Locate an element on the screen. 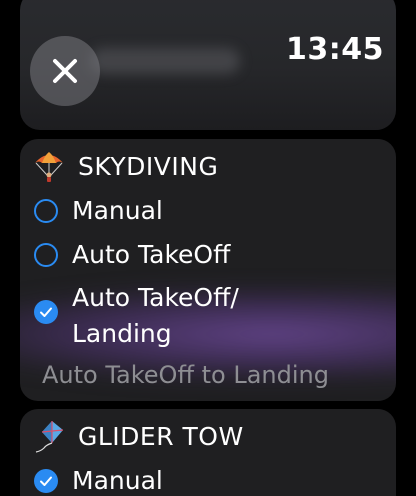 This screenshot has height=496, width=416. status-time: 13:45 is located at coordinates (335, 49).